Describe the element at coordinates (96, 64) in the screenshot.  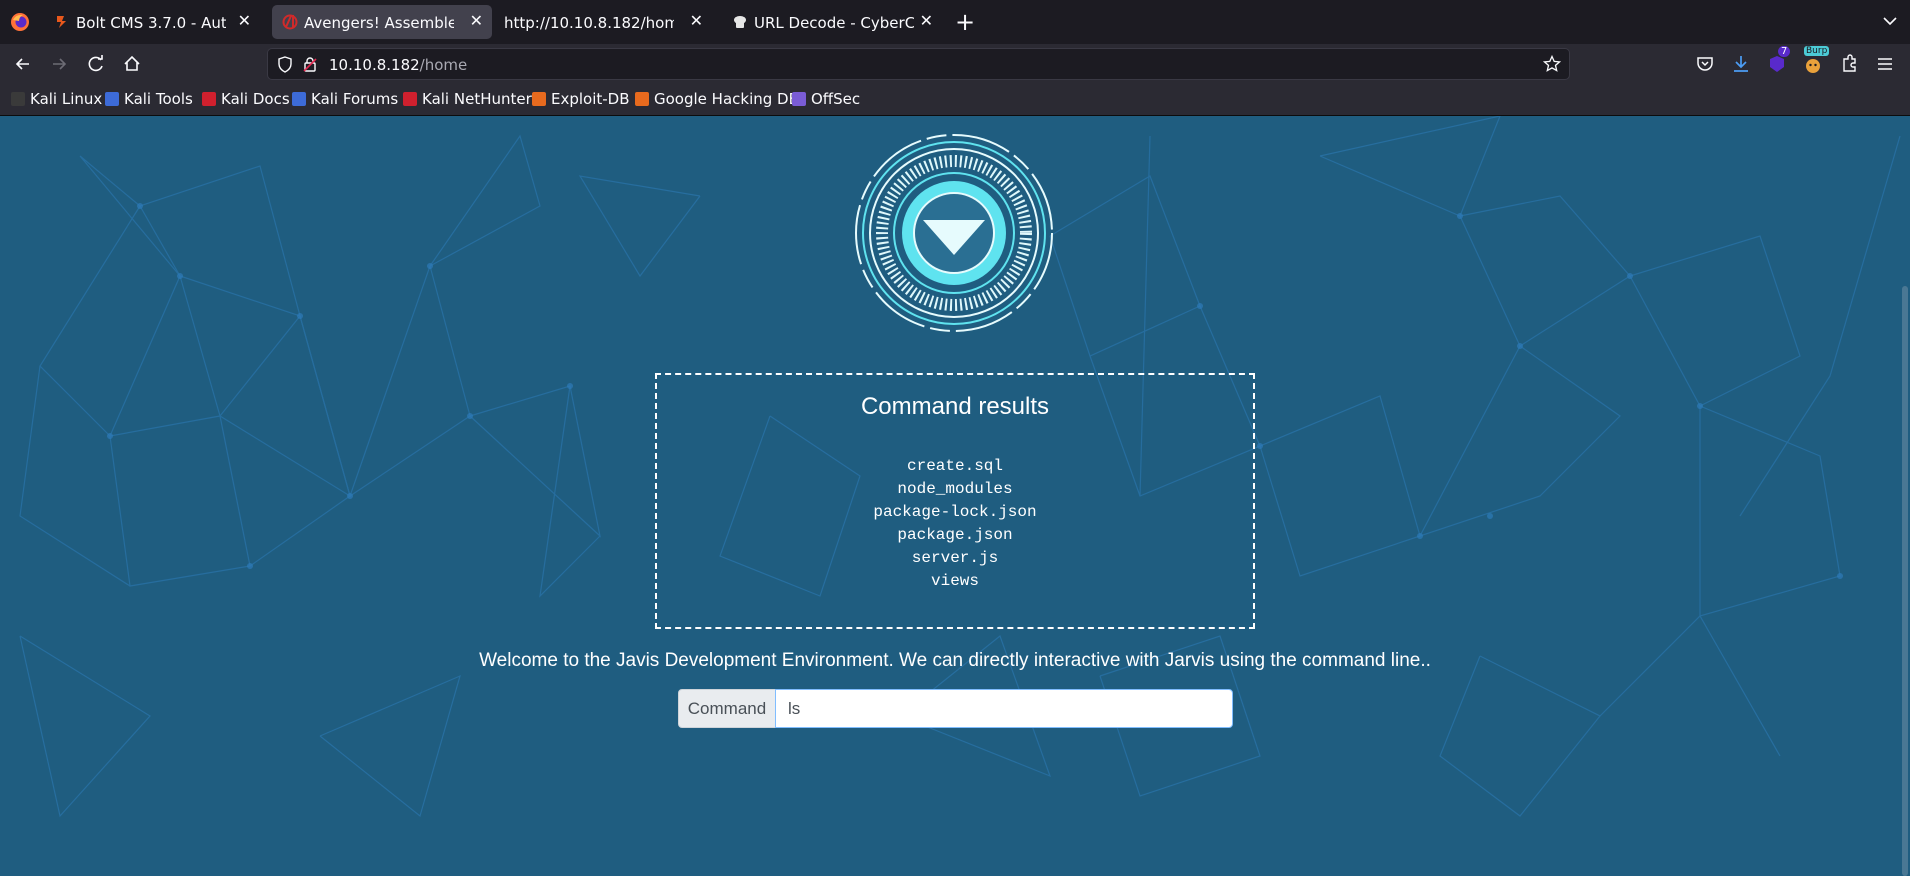
I see `reload-icon` at that location.